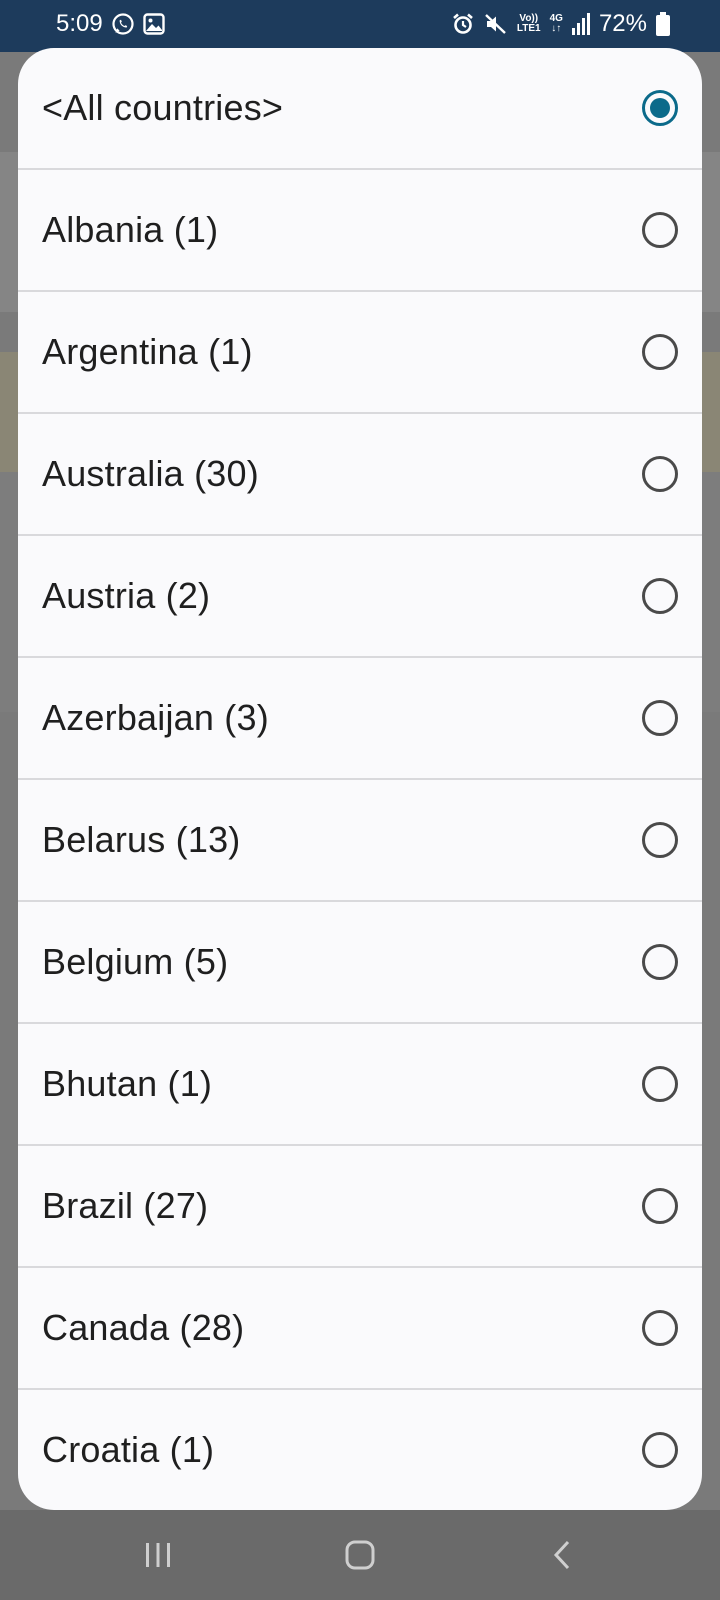 The height and width of the screenshot is (1600, 720). I want to click on gallery-icon, so click(154, 24).